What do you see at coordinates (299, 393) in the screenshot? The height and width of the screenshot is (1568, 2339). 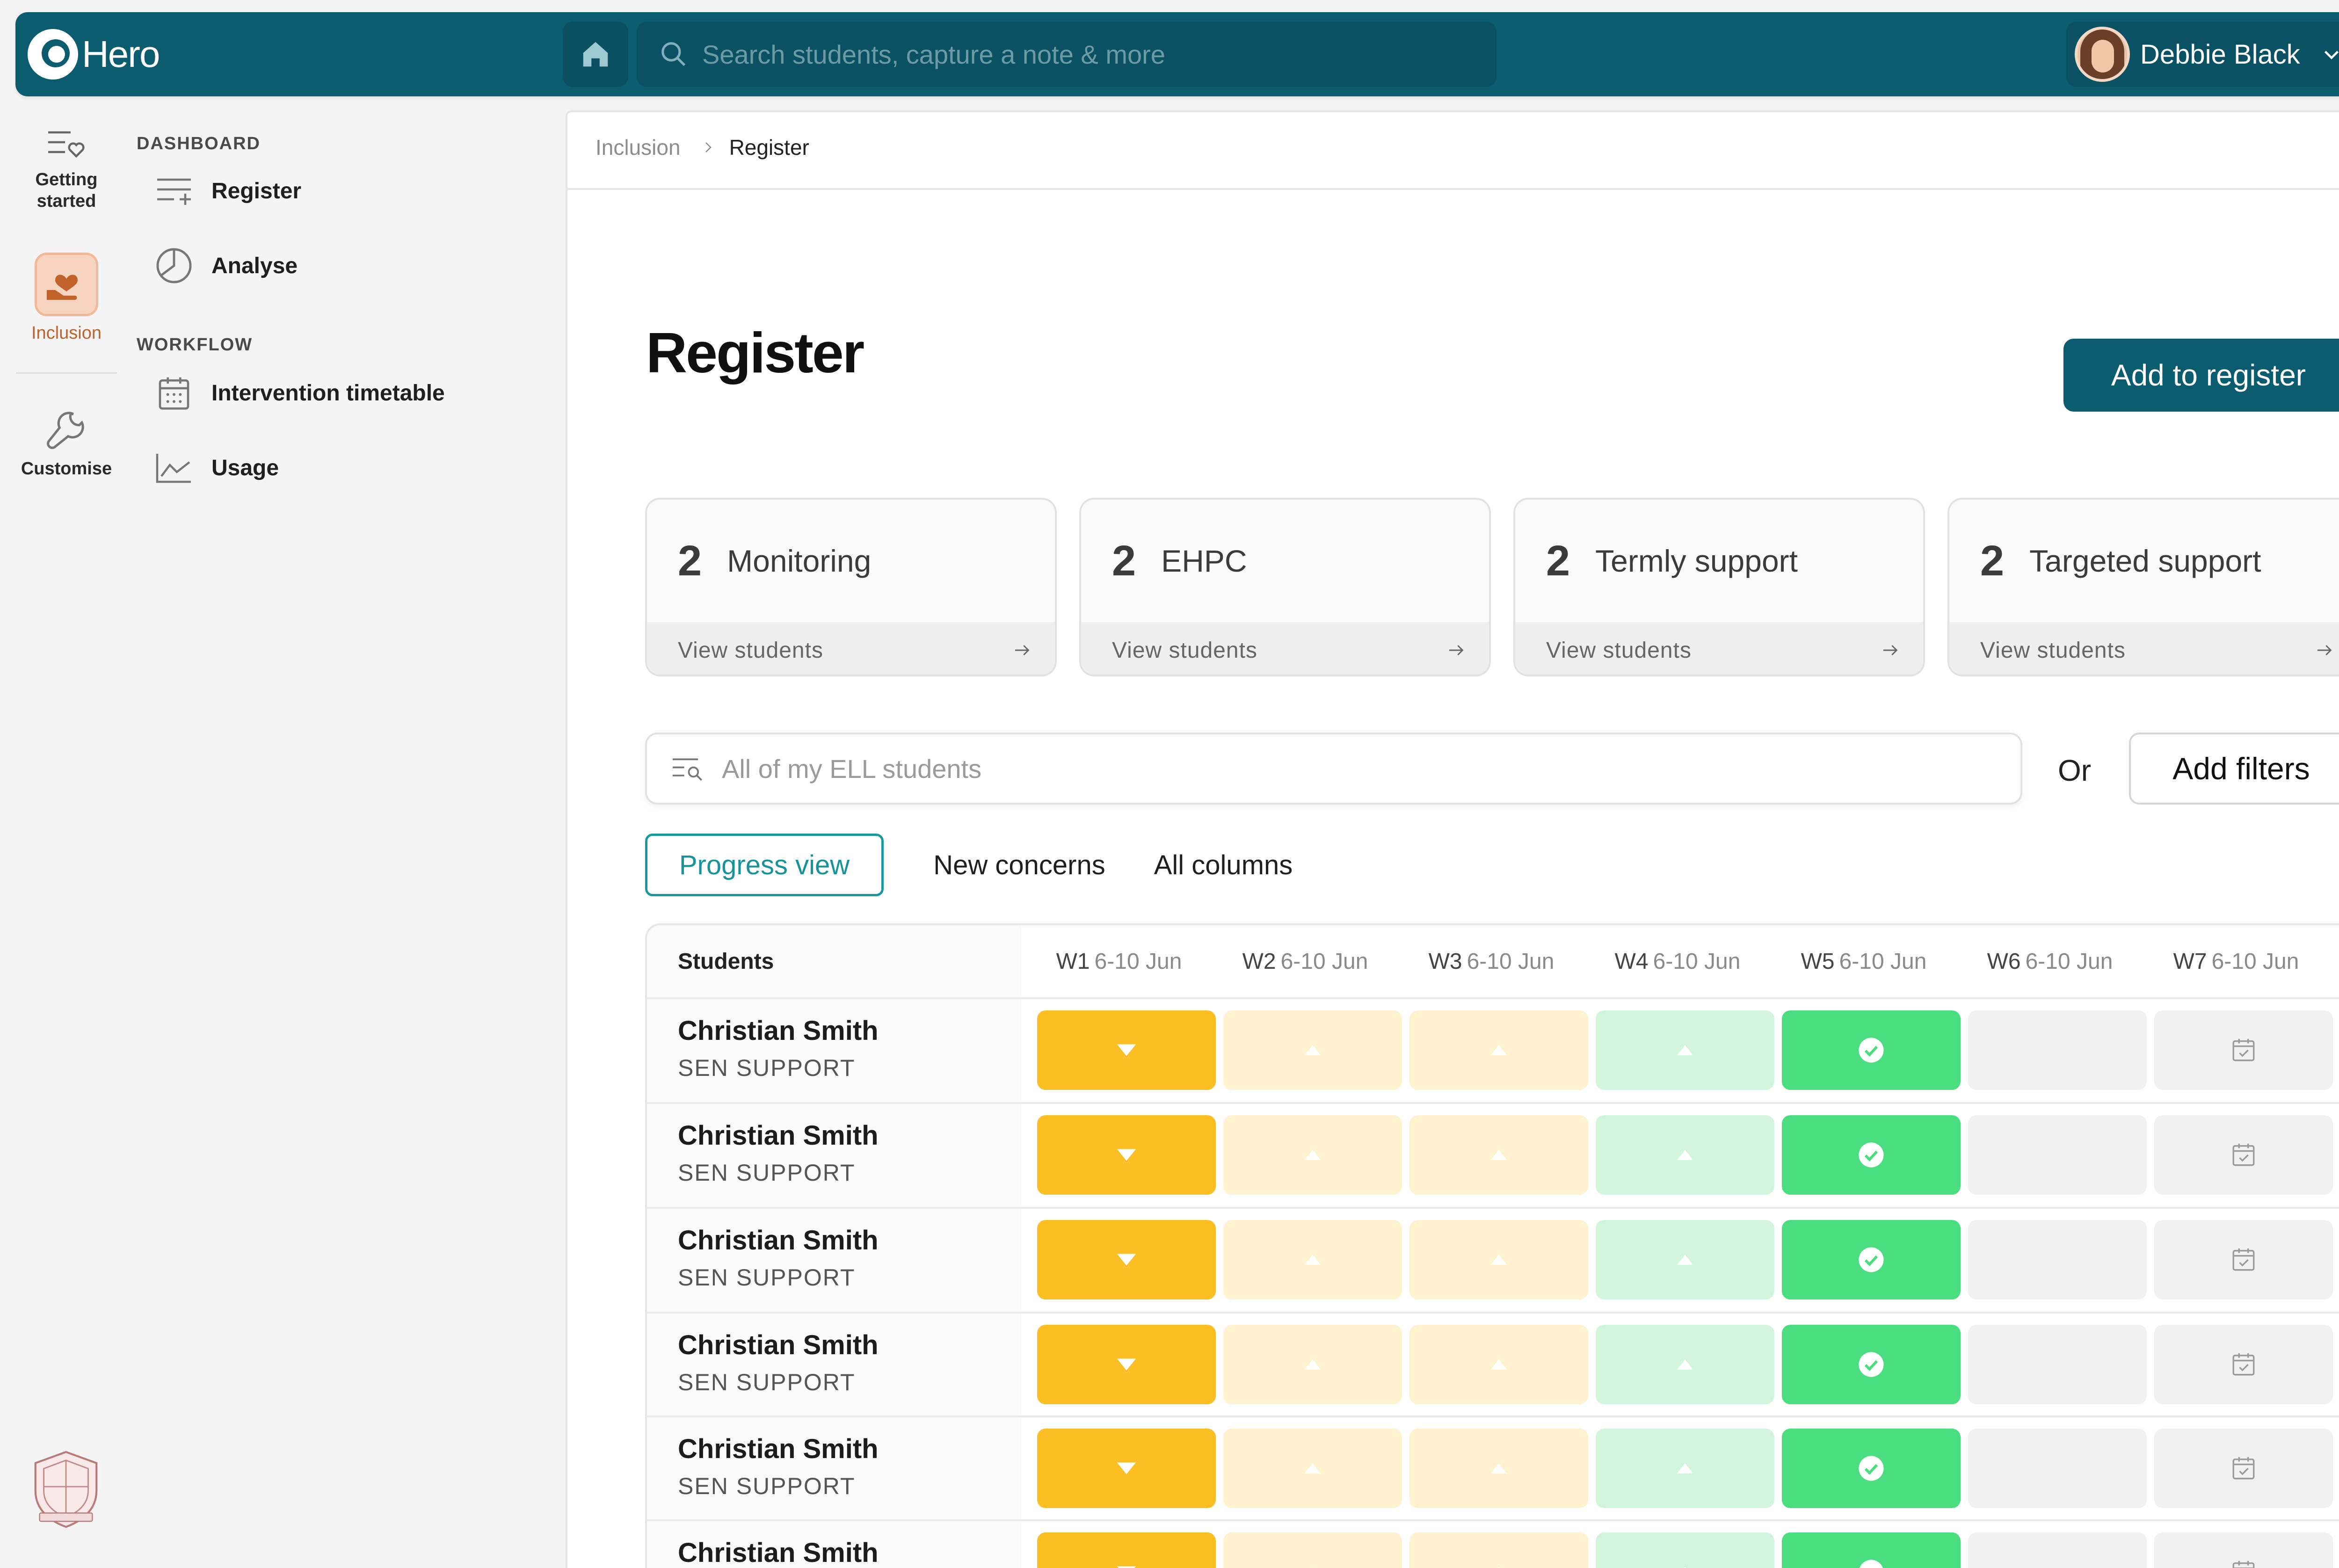 I see `nav-intervention-timetable: Intervention timetable` at bounding box center [299, 393].